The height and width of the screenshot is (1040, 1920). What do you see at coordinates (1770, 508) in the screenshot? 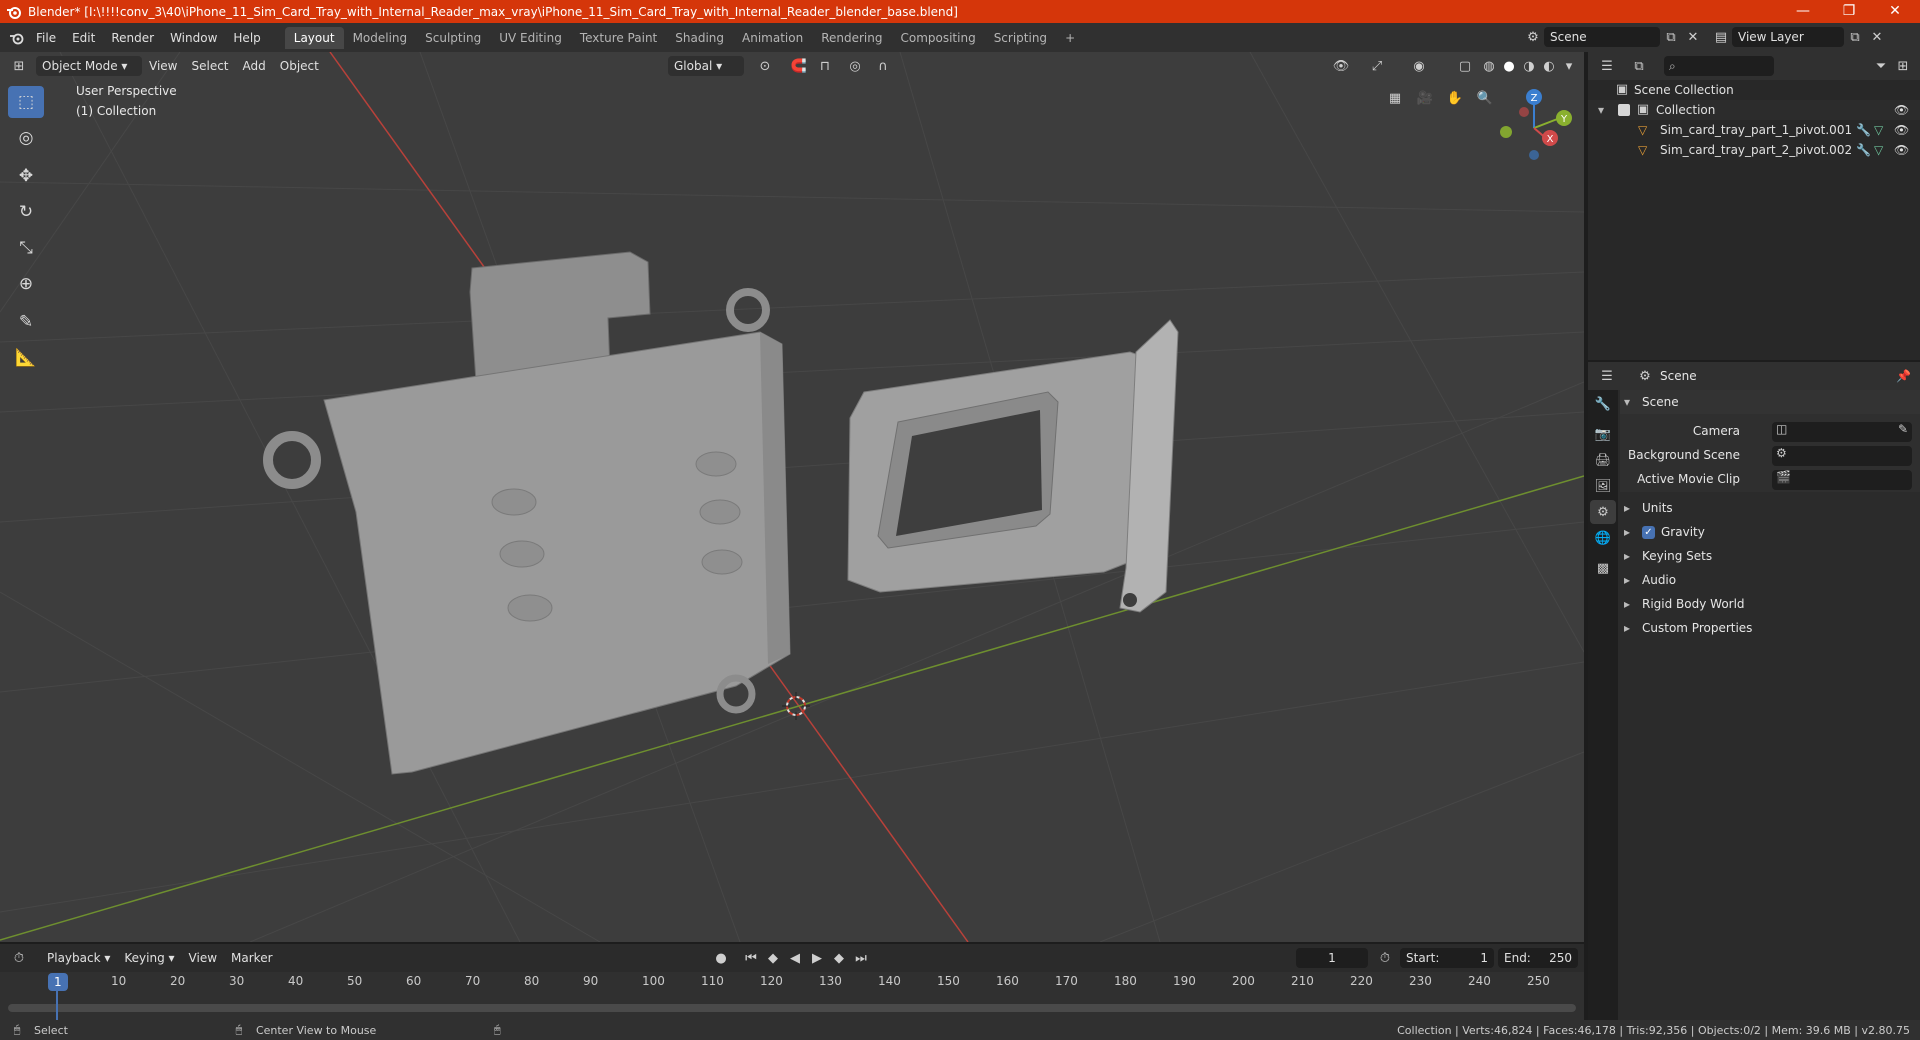
I see `units-panel-header: ▸ Units` at bounding box center [1770, 508].